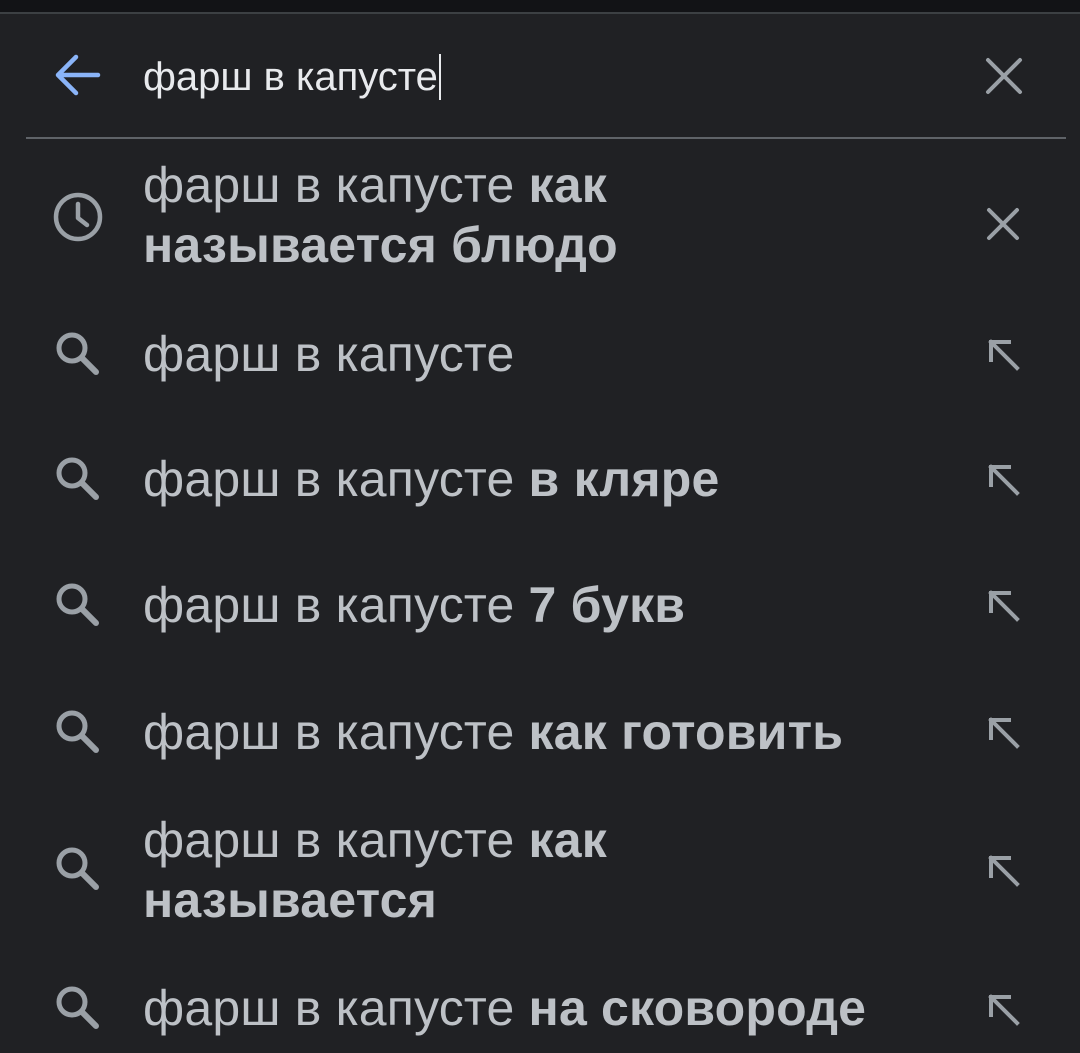 This screenshot has height=1053, width=1080. Describe the element at coordinates (505, 1008) in the screenshot. I see `suggestion-text: фарш в капусте на сковороде` at that location.